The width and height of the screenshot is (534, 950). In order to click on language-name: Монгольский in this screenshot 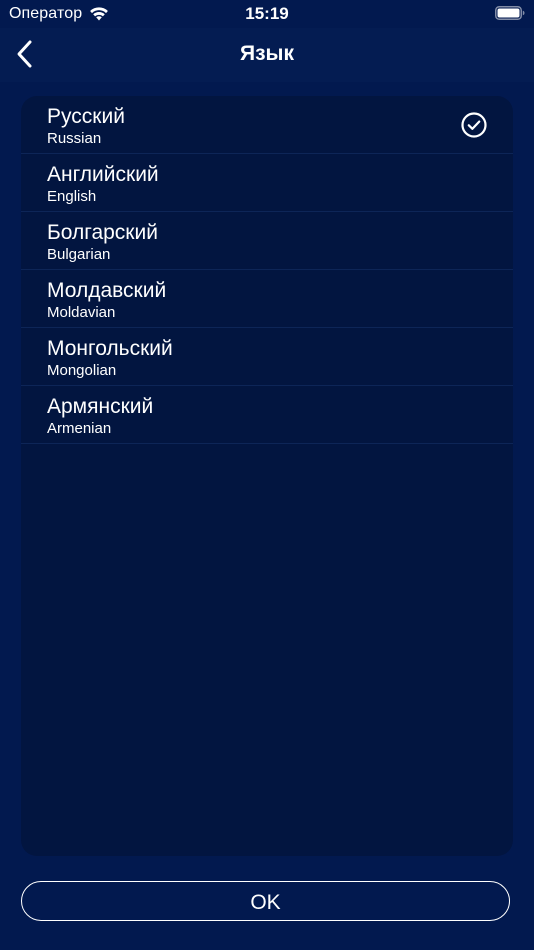, I will do `click(110, 348)`.